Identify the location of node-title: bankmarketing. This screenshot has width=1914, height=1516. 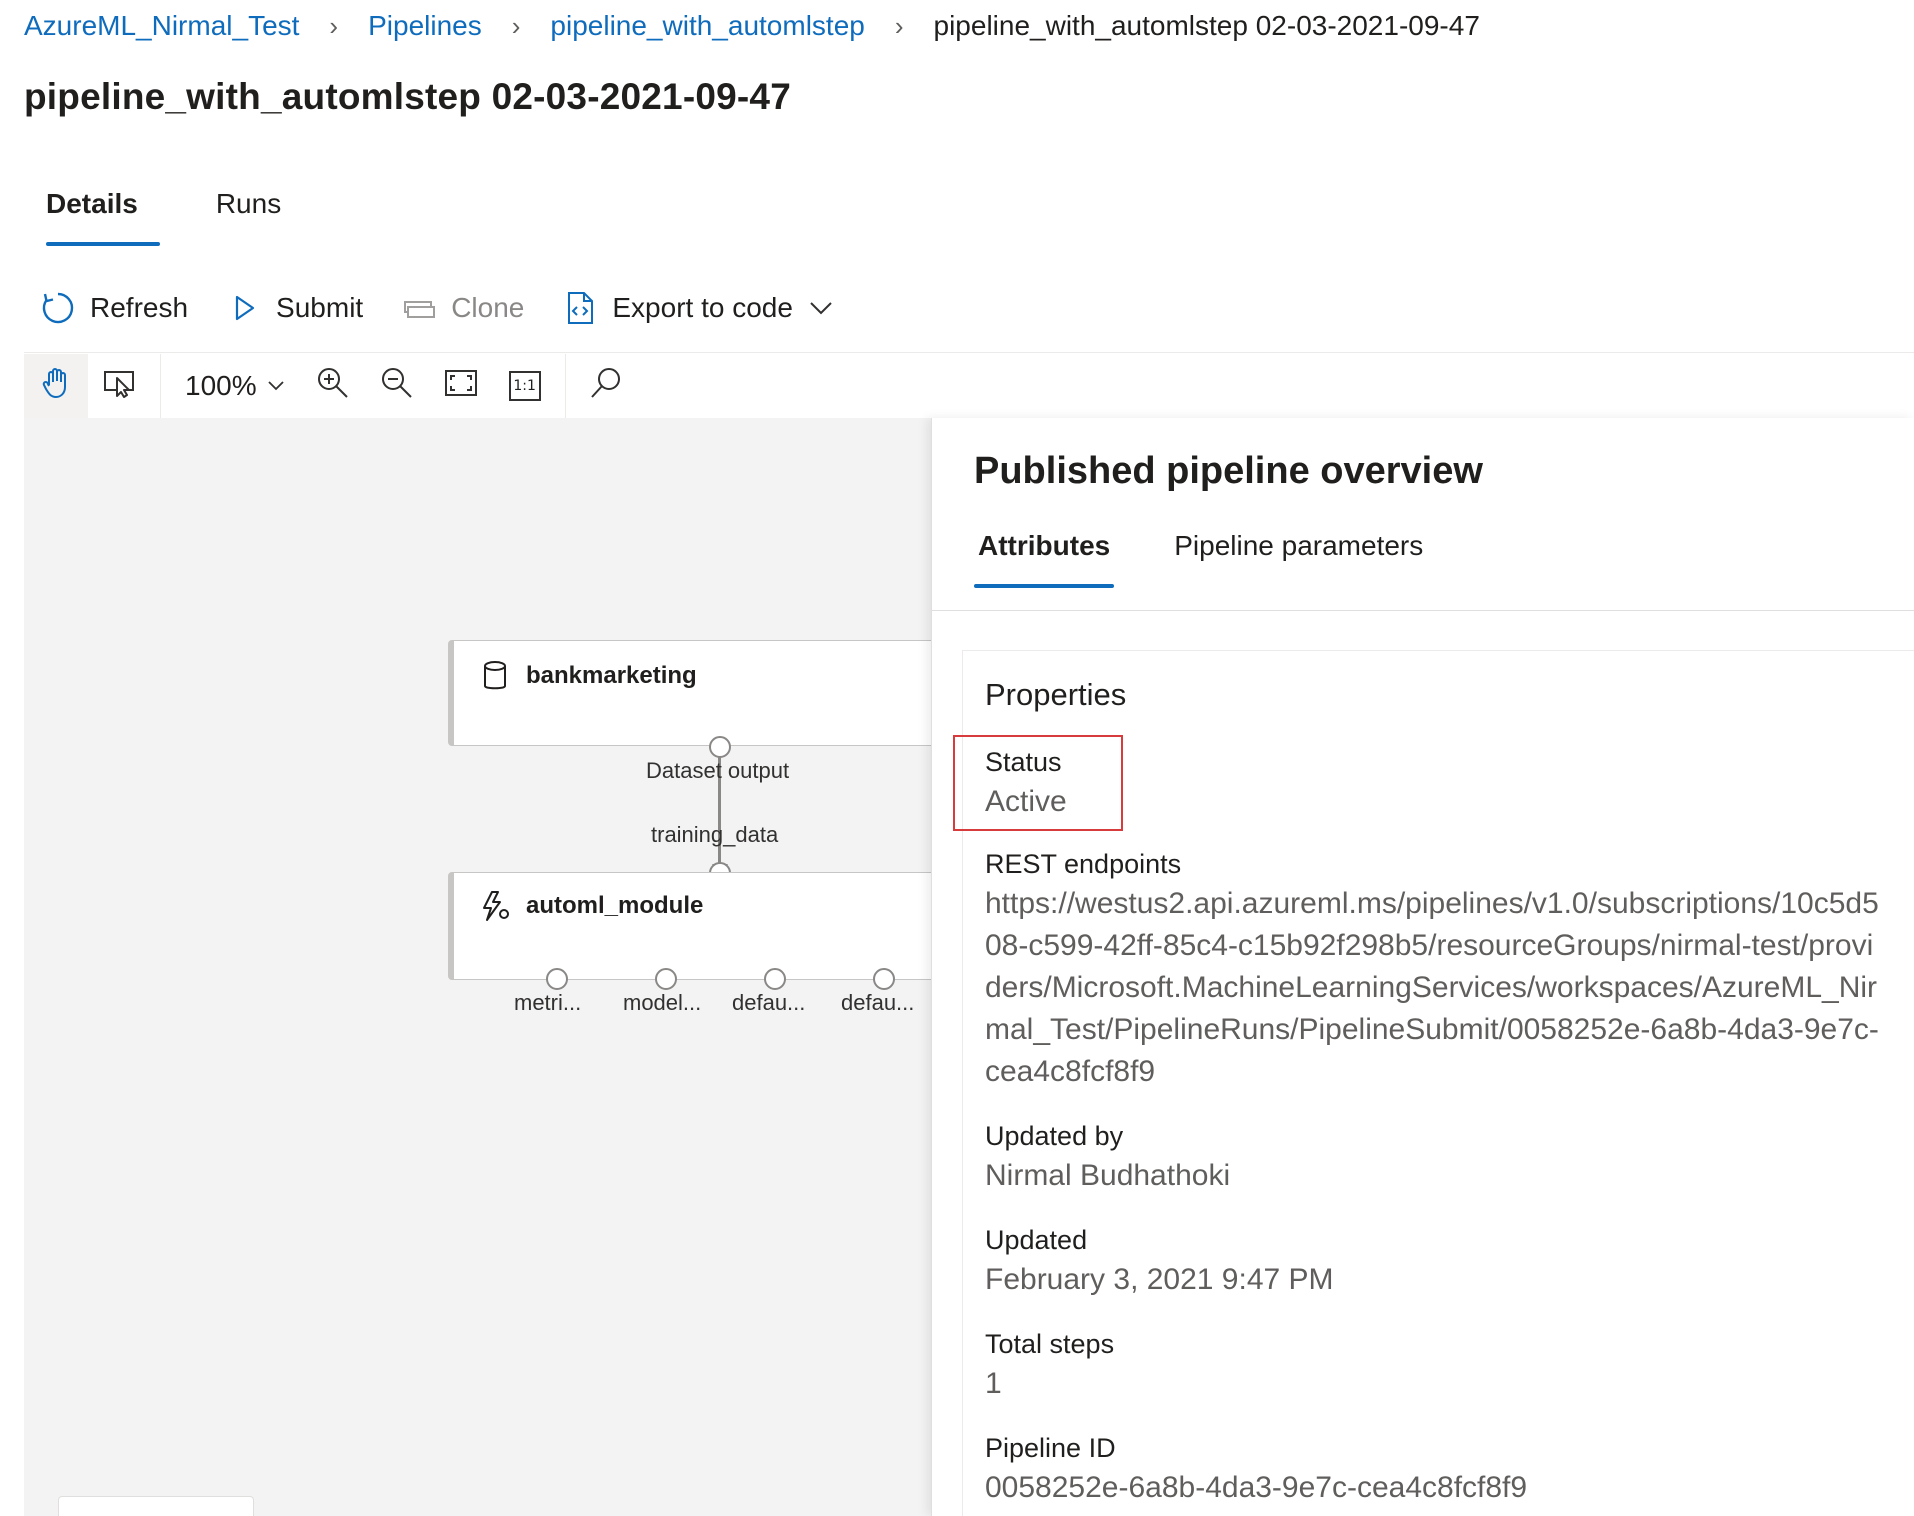
(587, 676).